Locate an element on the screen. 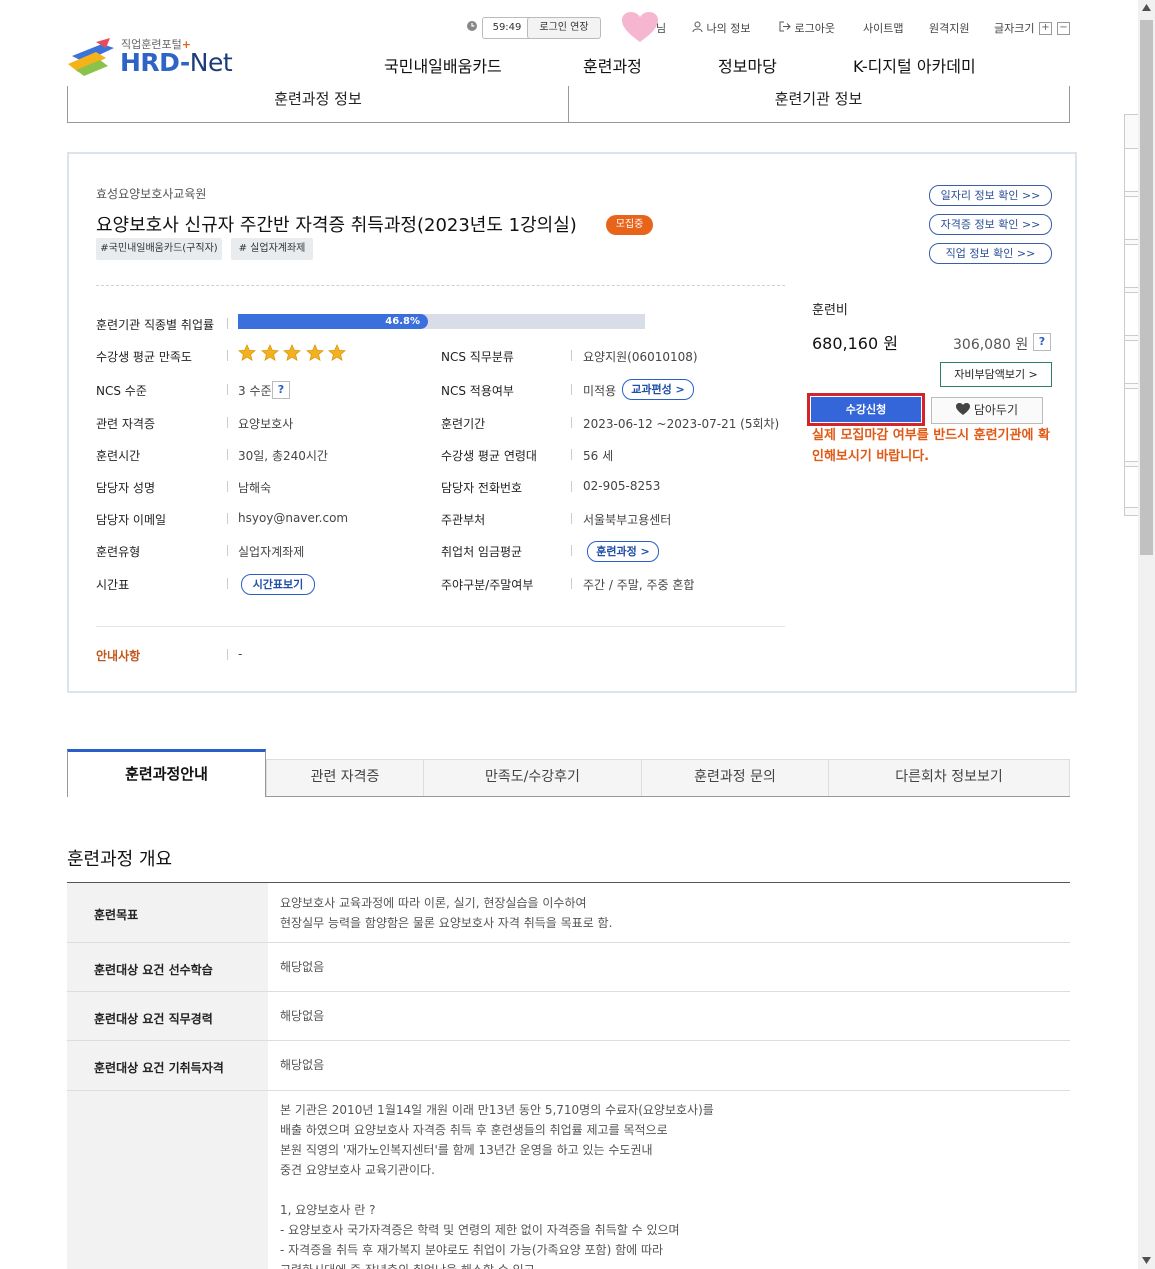 The height and width of the screenshot is (1269, 1155). training-type-label: 훈련유형 is located at coordinates (118, 552).